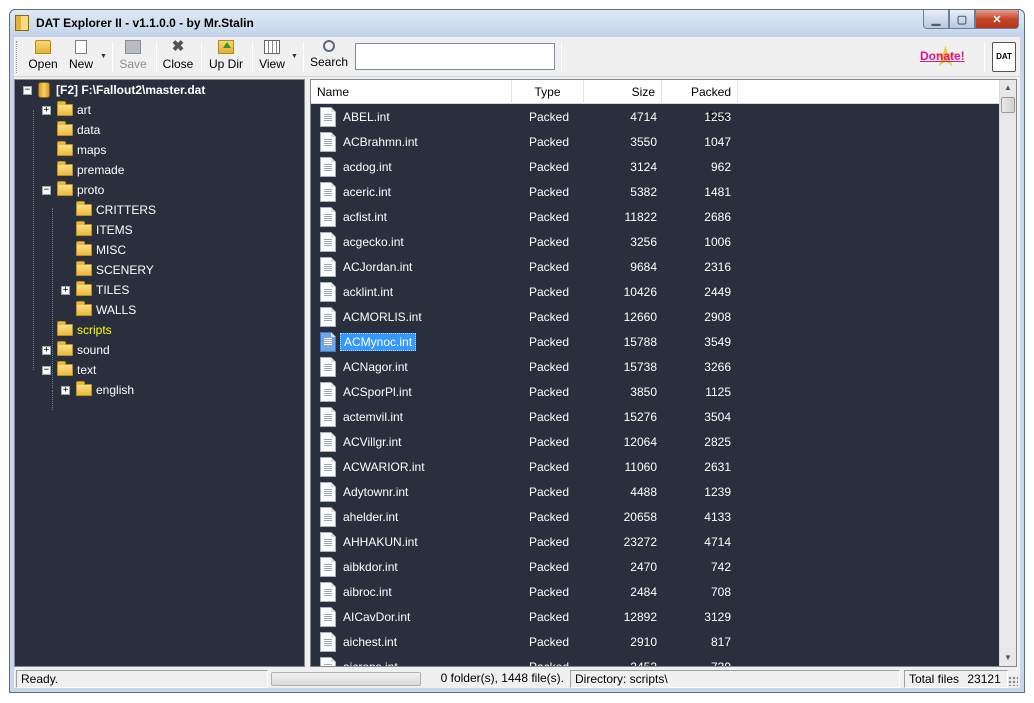 Image resolution: width=1034 pixels, height=703 pixels. What do you see at coordinates (1008, 658) in the screenshot?
I see `scroll-down-arrow-icon: ▼` at bounding box center [1008, 658].